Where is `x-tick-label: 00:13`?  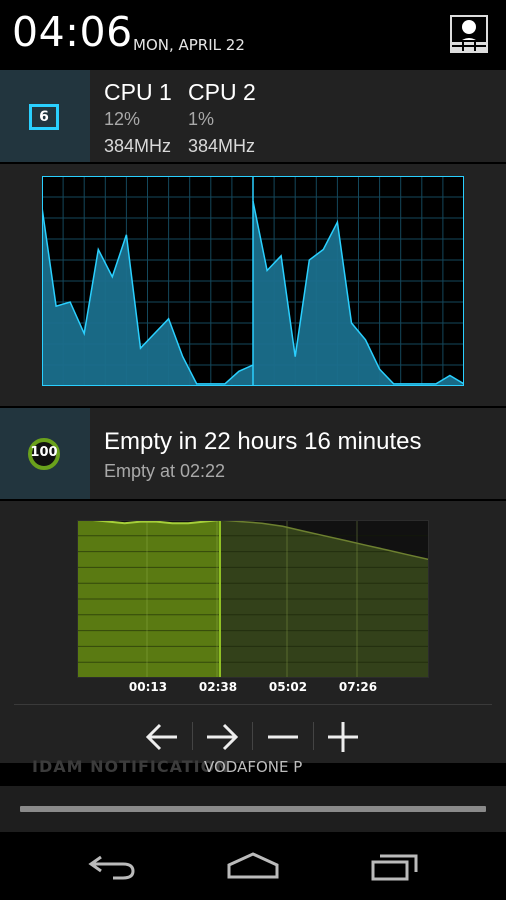 x-tick-label: 00:13 is located at coordinates (148, 687).